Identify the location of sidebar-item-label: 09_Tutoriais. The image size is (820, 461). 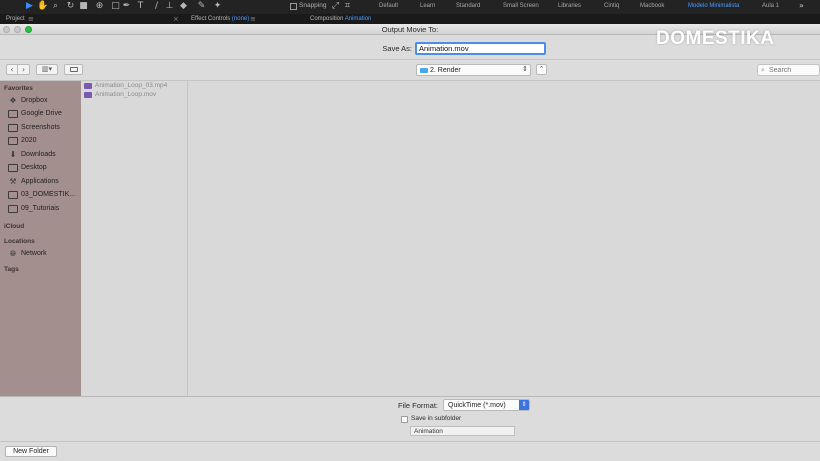
(40, 208).